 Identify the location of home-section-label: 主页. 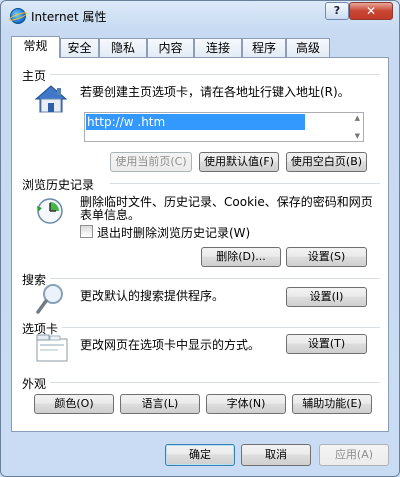
(34, 76).